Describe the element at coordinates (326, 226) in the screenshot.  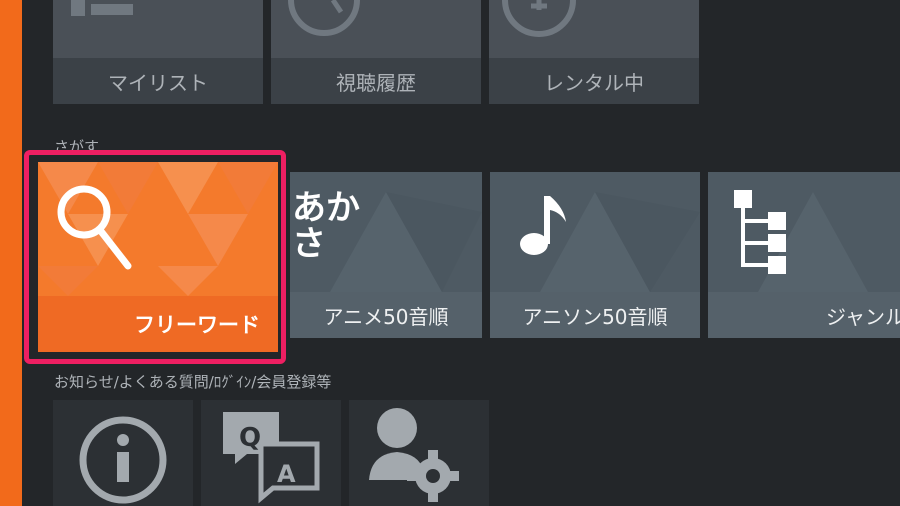
I see `kana-icon: あかさ` at that location.